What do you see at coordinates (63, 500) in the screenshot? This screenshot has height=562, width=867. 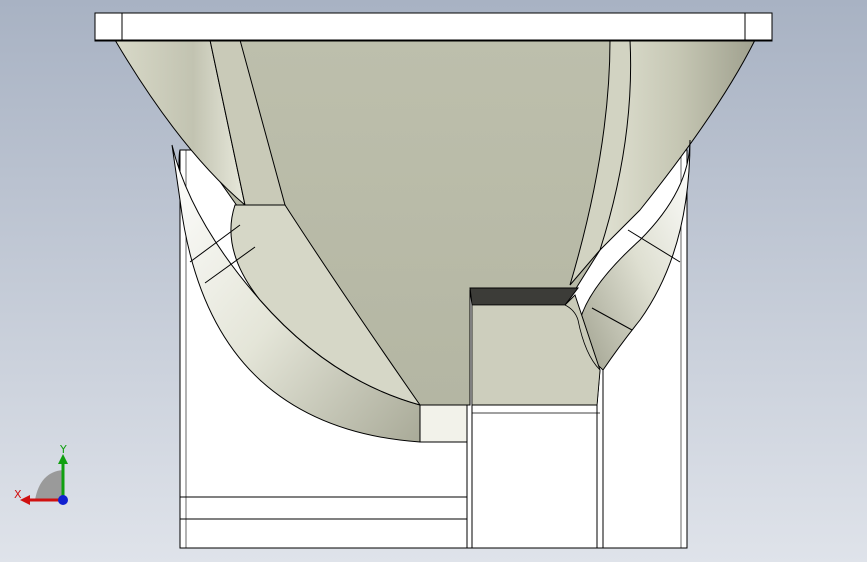 I see `z-axis-dot` at bounding box center [63, 500].